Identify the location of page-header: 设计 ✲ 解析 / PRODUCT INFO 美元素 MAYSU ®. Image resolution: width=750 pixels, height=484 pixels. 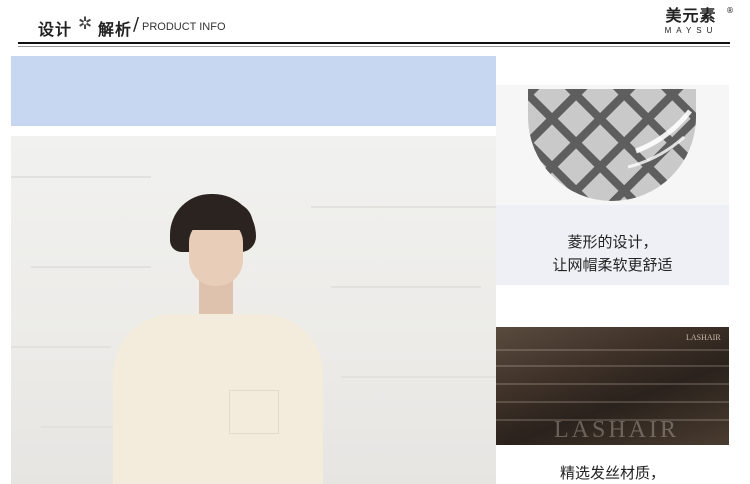
(375, 25).